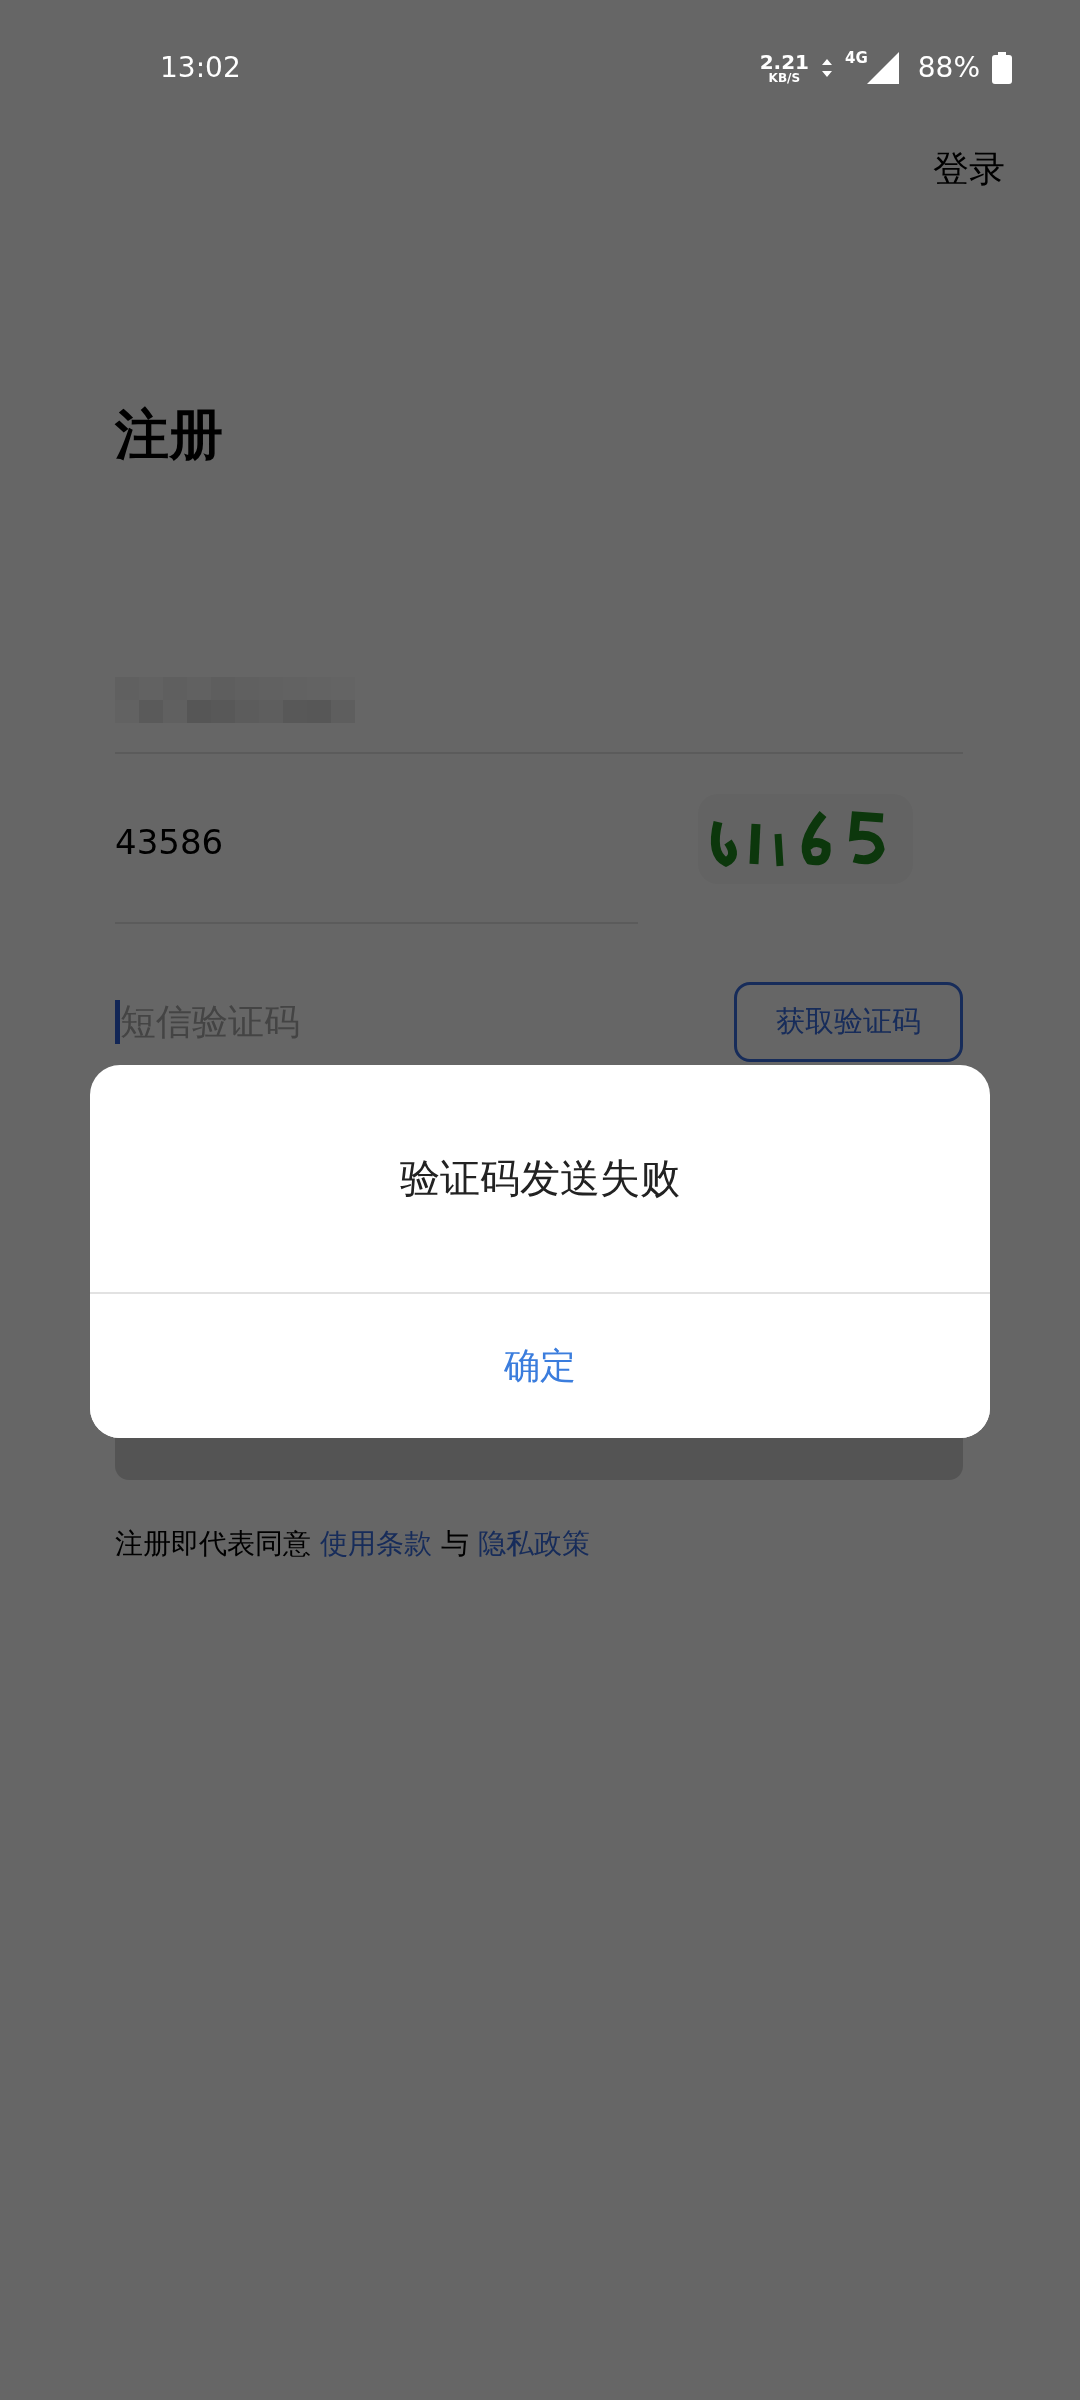 The image size is (1080, 2400). I want to click on network-speed: 2.21, so click(784, 61).